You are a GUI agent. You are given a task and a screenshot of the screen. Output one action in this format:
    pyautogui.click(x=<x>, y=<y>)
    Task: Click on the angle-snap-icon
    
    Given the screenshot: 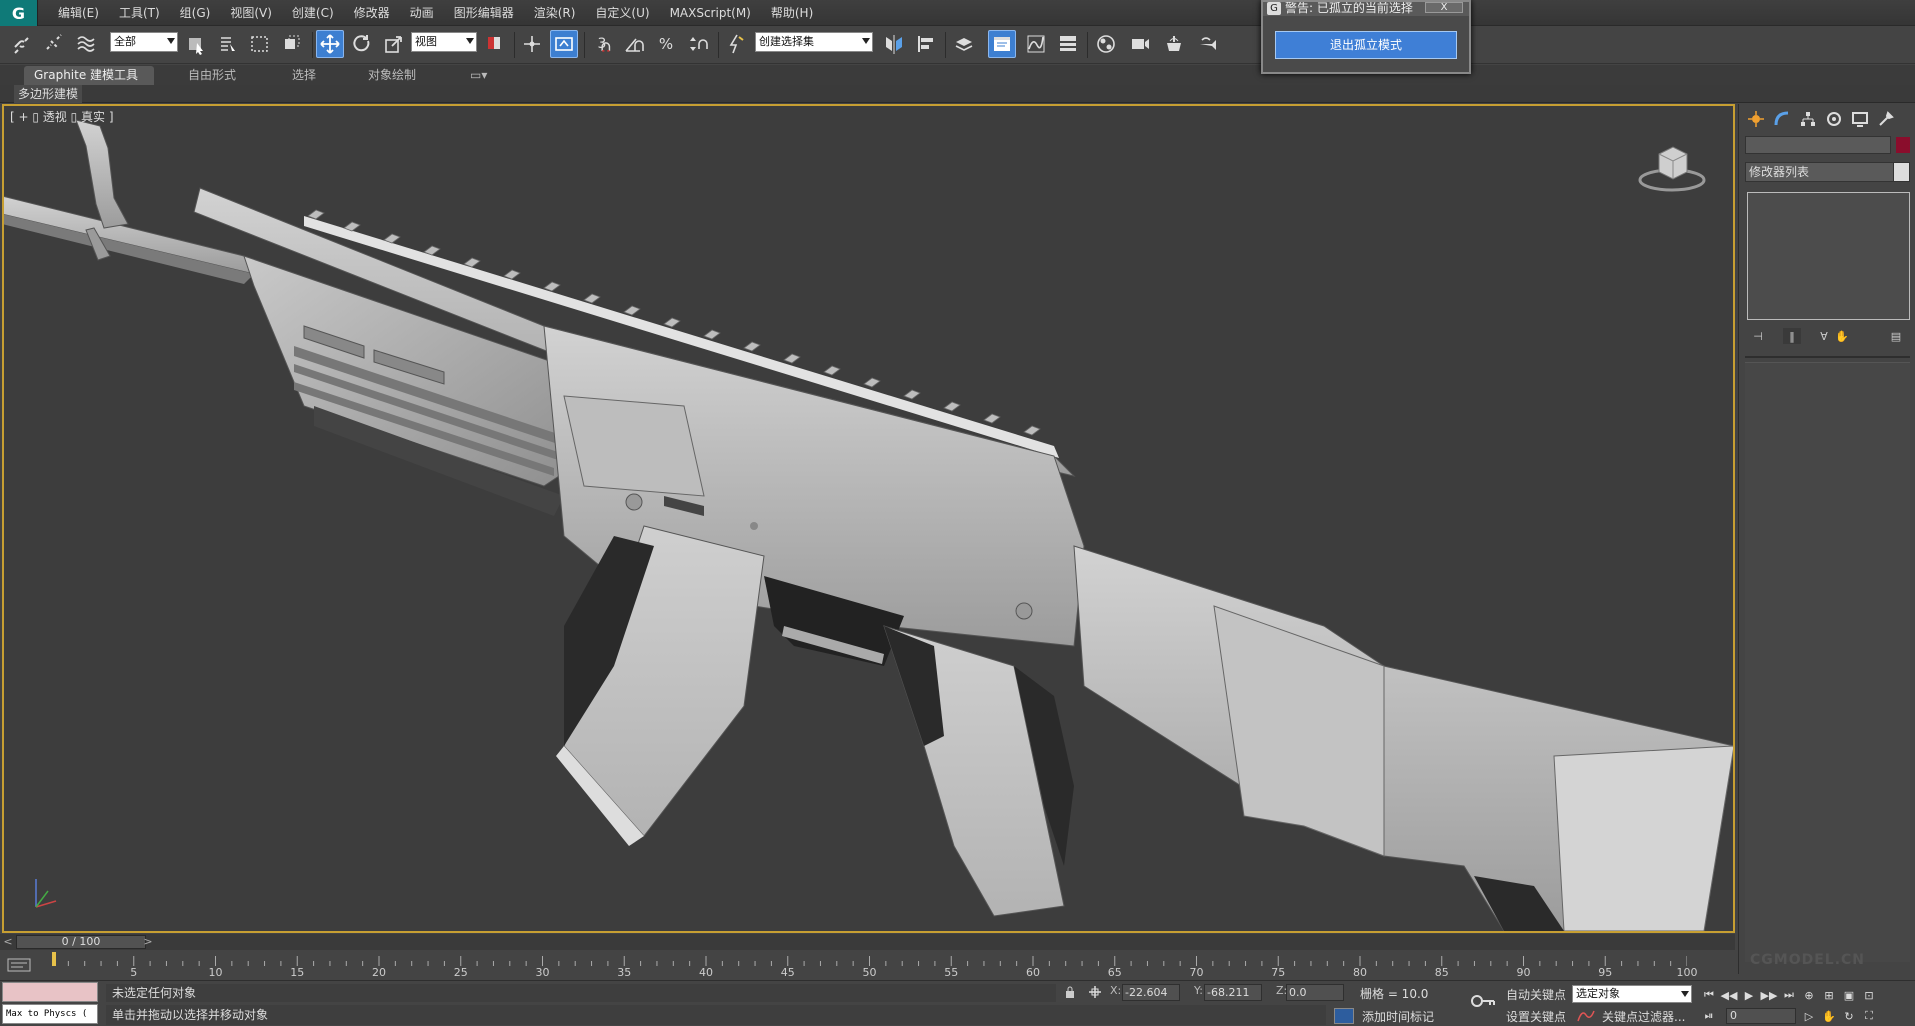 What is the action you would take?
    pyautogui.click(x=634, y=44)
    